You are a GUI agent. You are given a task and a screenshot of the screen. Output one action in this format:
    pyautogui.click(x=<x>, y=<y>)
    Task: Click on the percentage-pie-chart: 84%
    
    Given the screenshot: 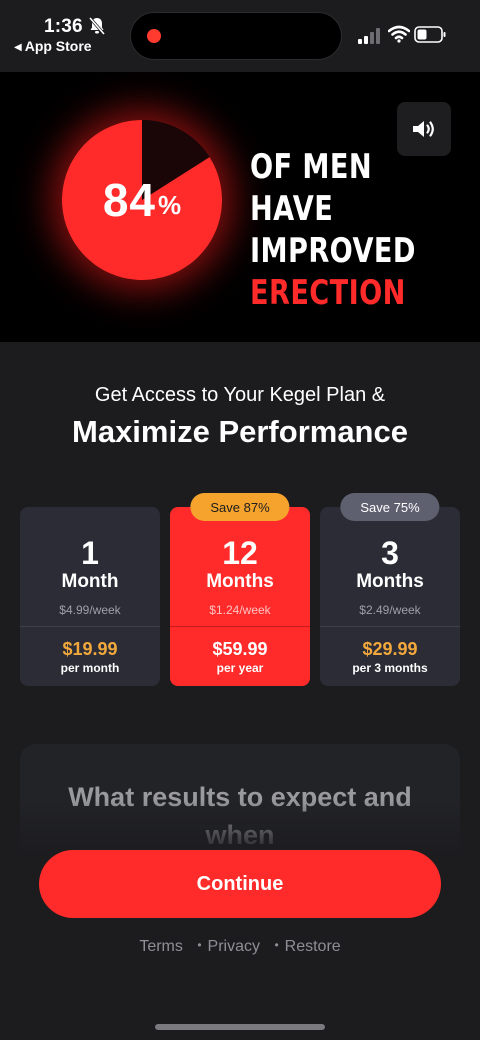 What is the action you would take?
    pyautogui.click(x=142, y=200)
    